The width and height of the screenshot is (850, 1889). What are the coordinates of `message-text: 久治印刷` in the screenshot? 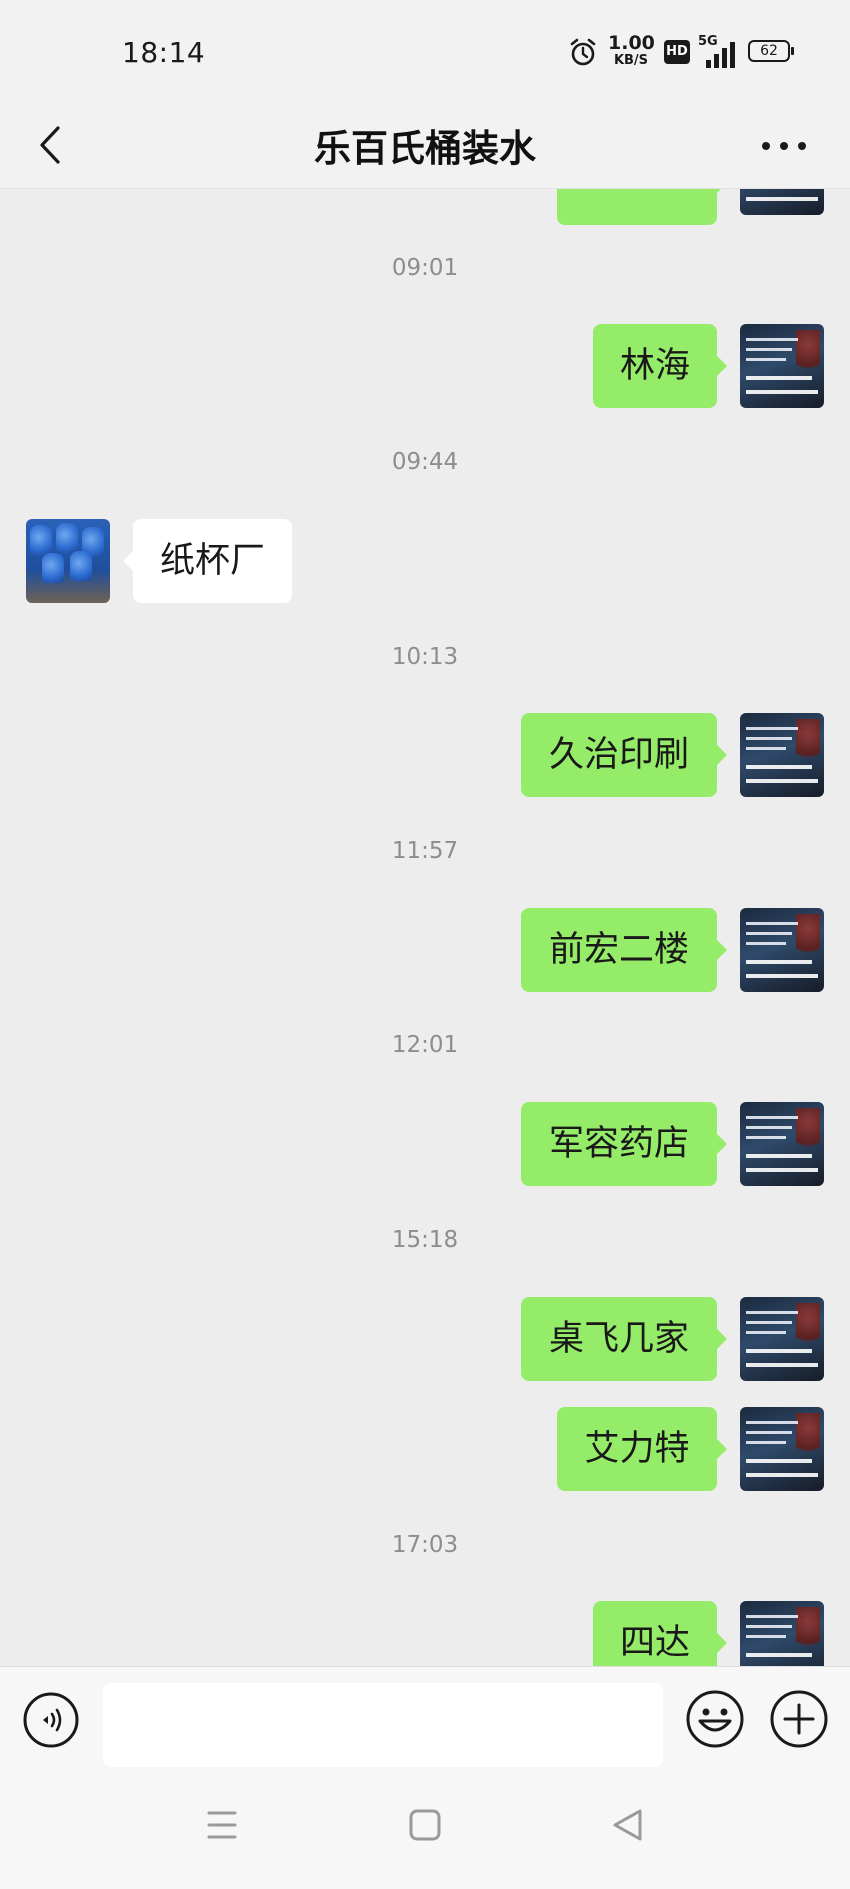 It's located at (618, 755).